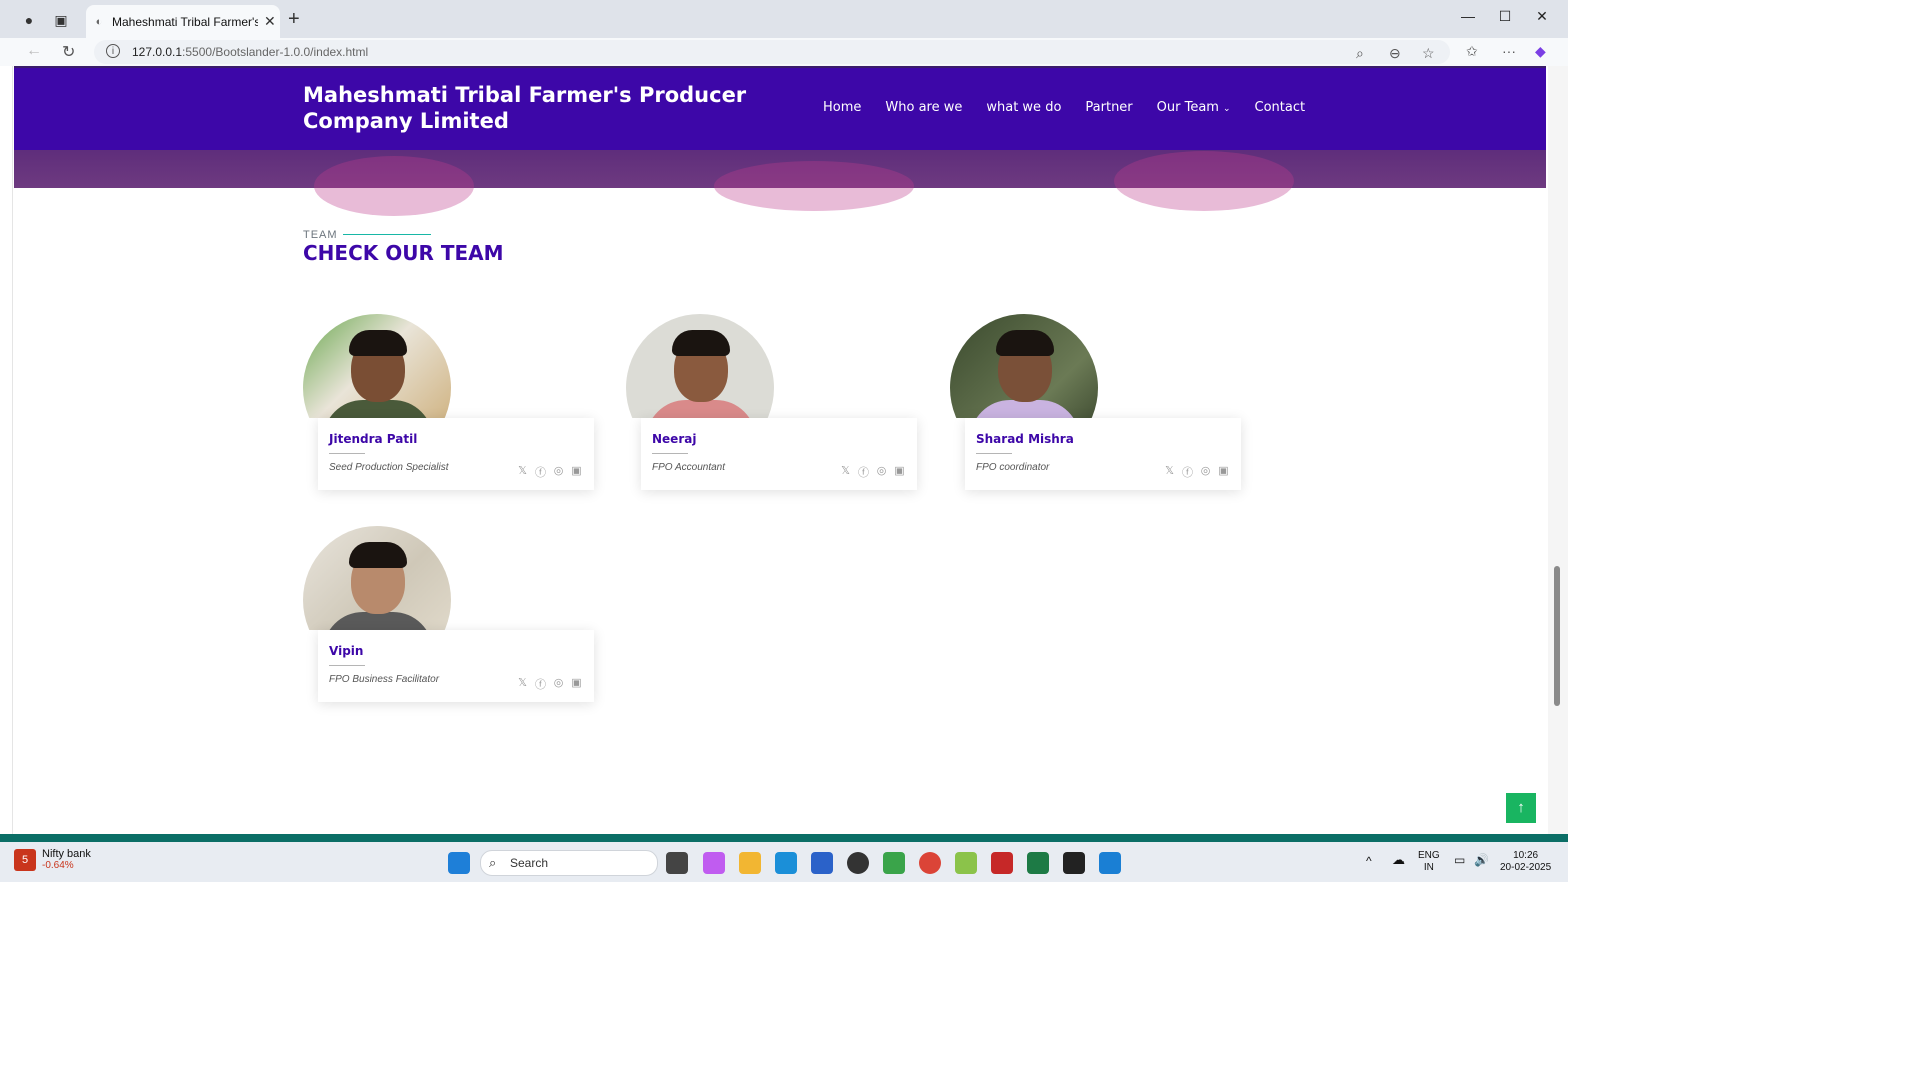 Image resolution: width=1920 pixels, height=1080 pixels. Describe the element at coordinates (1194, 107) in the screenshot. I see `nav-our-team: Our Team ⌄` at that location.